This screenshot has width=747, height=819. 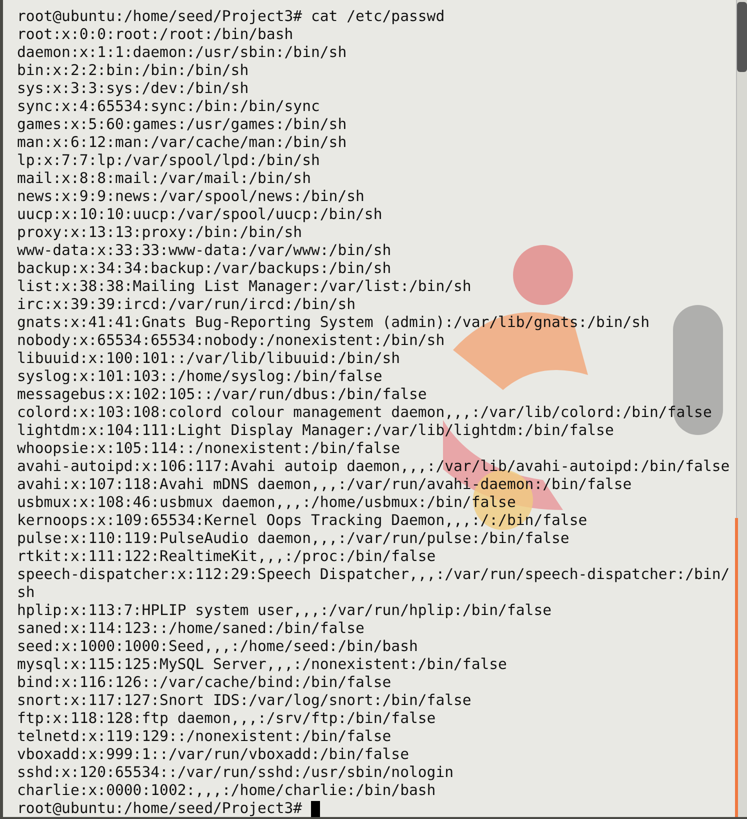 I want to click on terminal-line: proxy:x:13:13:proxy:/bin:/bin/sh, so click(x=160, y=233).